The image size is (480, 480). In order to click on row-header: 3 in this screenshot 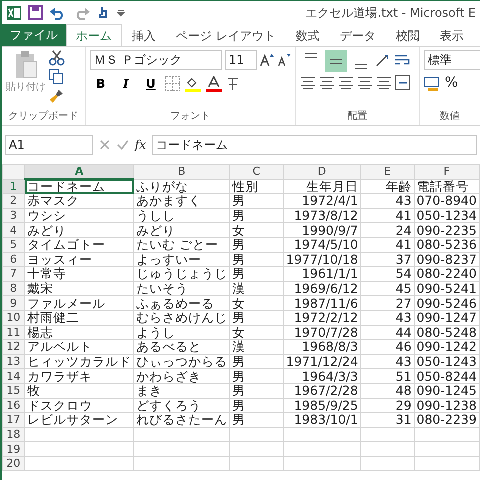, I will do `click(13, 215)`.